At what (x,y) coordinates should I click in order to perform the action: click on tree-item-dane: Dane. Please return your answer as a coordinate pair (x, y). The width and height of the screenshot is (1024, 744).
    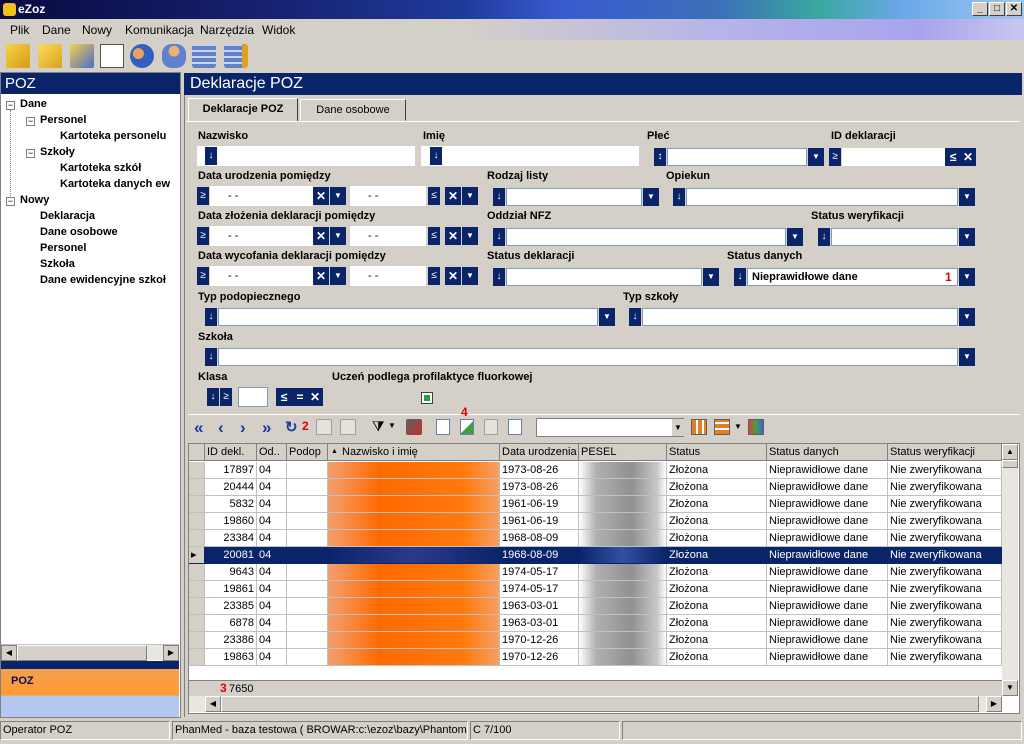
    Looking at the image, I should click on (33, 104).